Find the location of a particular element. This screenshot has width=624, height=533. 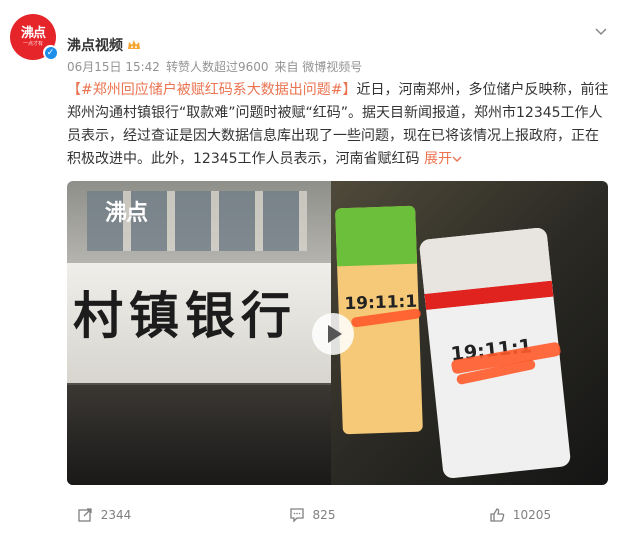

comment-button: 825 is located at coordinates (312, 515).